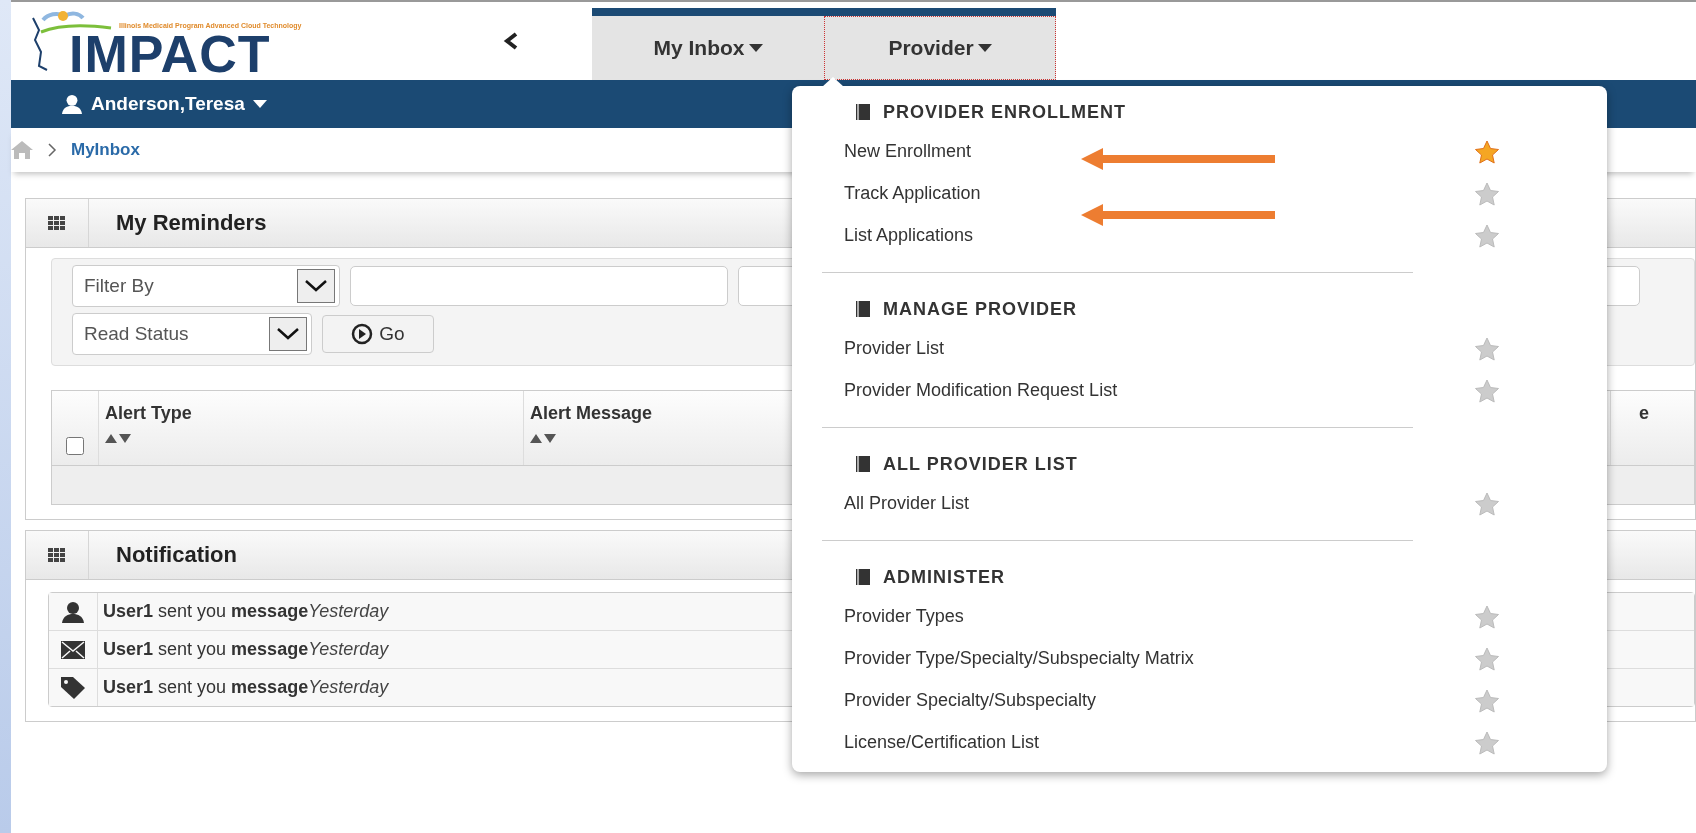  What do you see at coordinates (362, 334) in the screenshot?
I see `play-circle-icon` at bounding box center [362, 334].